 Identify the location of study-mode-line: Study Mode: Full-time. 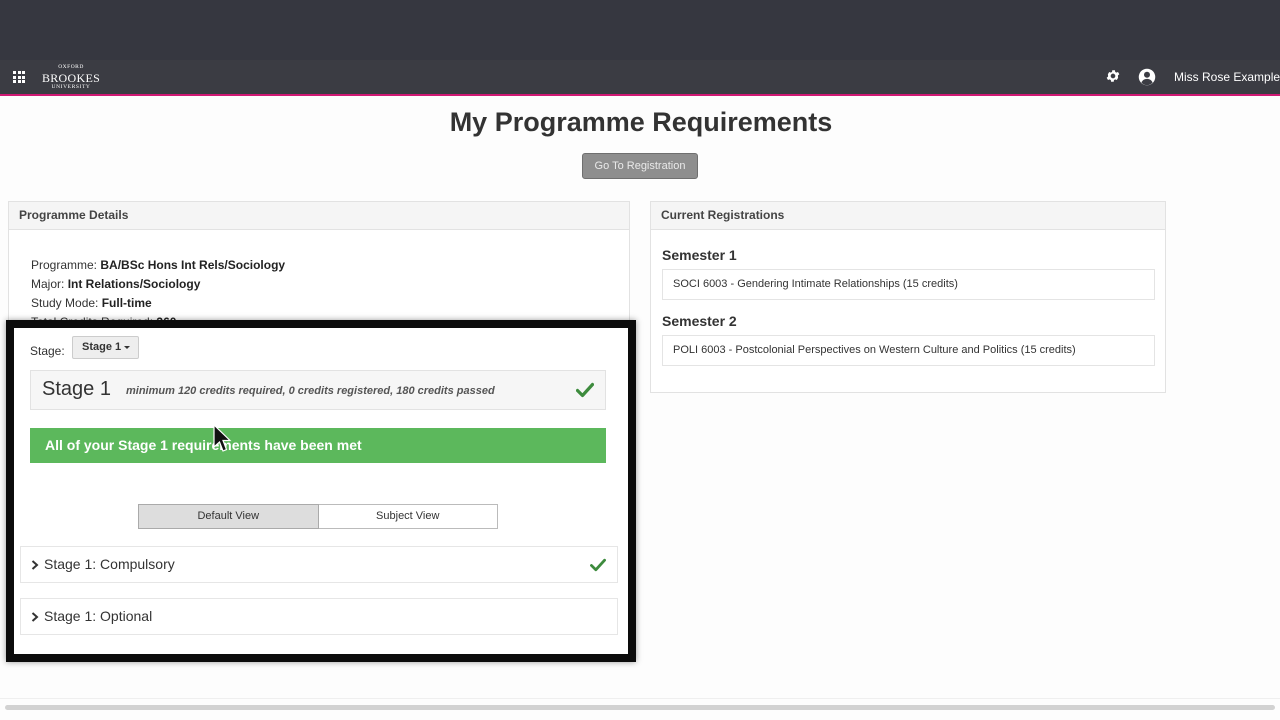
(91, 303).